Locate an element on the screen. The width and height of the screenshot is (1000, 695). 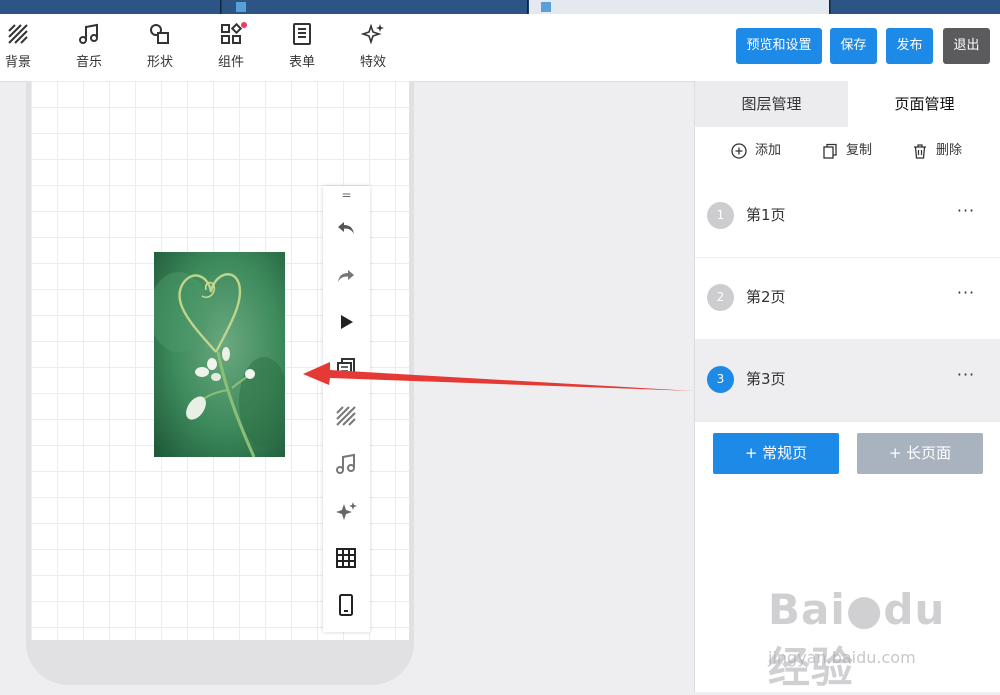
baidu-watermark: Bai●du 经验 is located at coordinates (884, 640).